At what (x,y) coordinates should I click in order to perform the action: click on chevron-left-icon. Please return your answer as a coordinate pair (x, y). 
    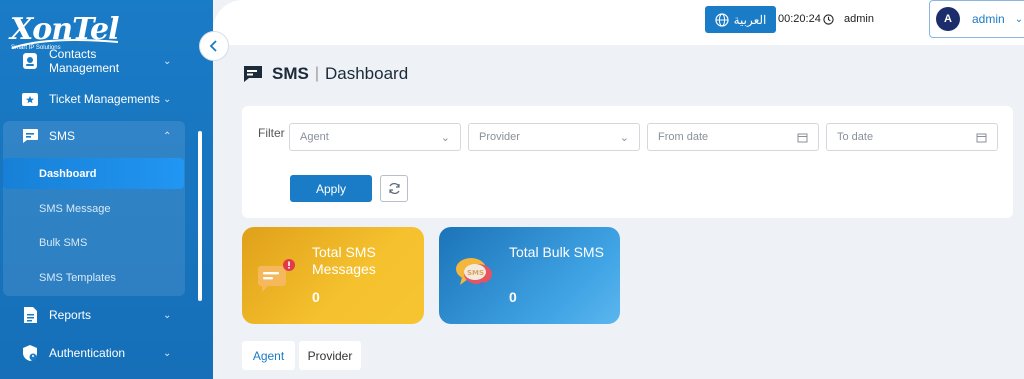
    Looking at the image, I should click on (213, 46).